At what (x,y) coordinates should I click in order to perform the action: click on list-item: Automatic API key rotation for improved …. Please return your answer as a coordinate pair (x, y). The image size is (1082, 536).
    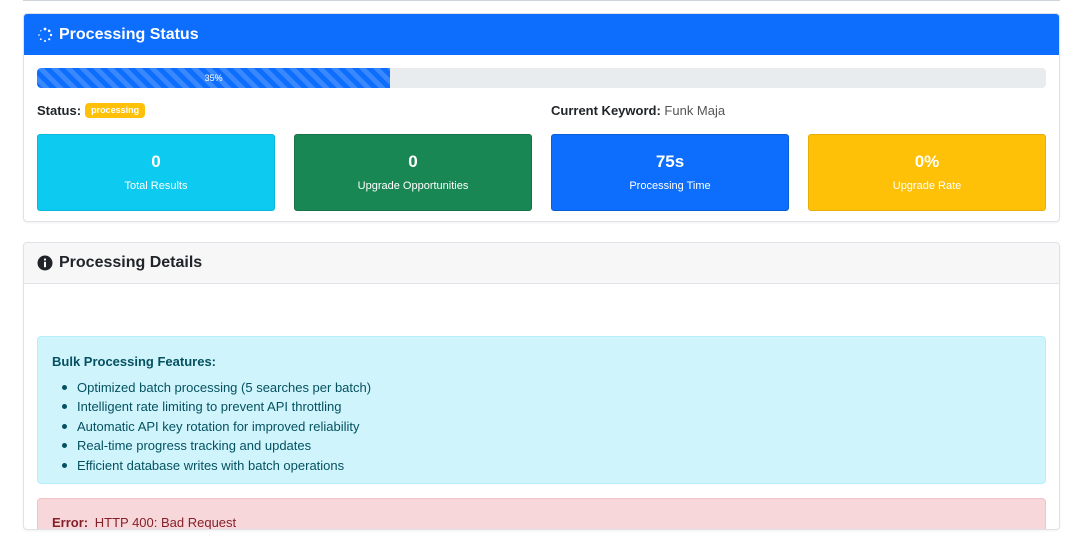
    Looking at the image, I should click on (546, 426).